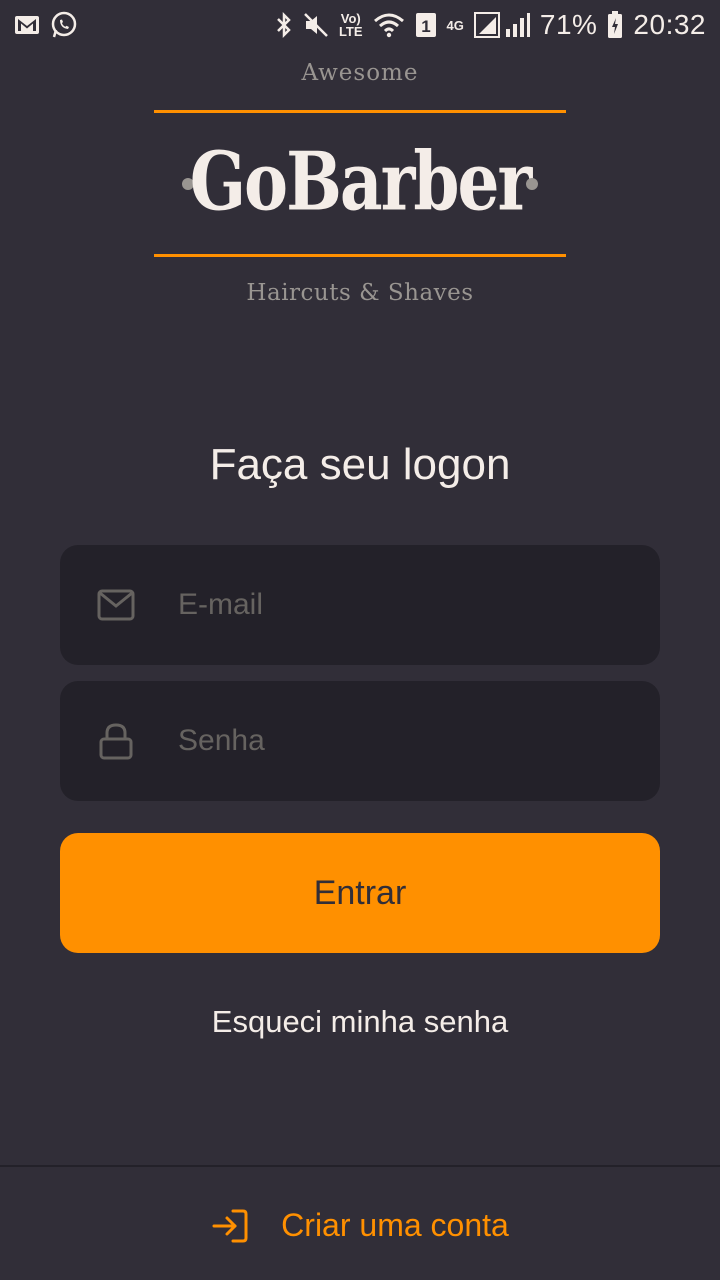 This screenshot has height=1280, width=720. Describe the element at coordinates (360, 255) in the screenshot. I see `logo-bottom-line` at that location.